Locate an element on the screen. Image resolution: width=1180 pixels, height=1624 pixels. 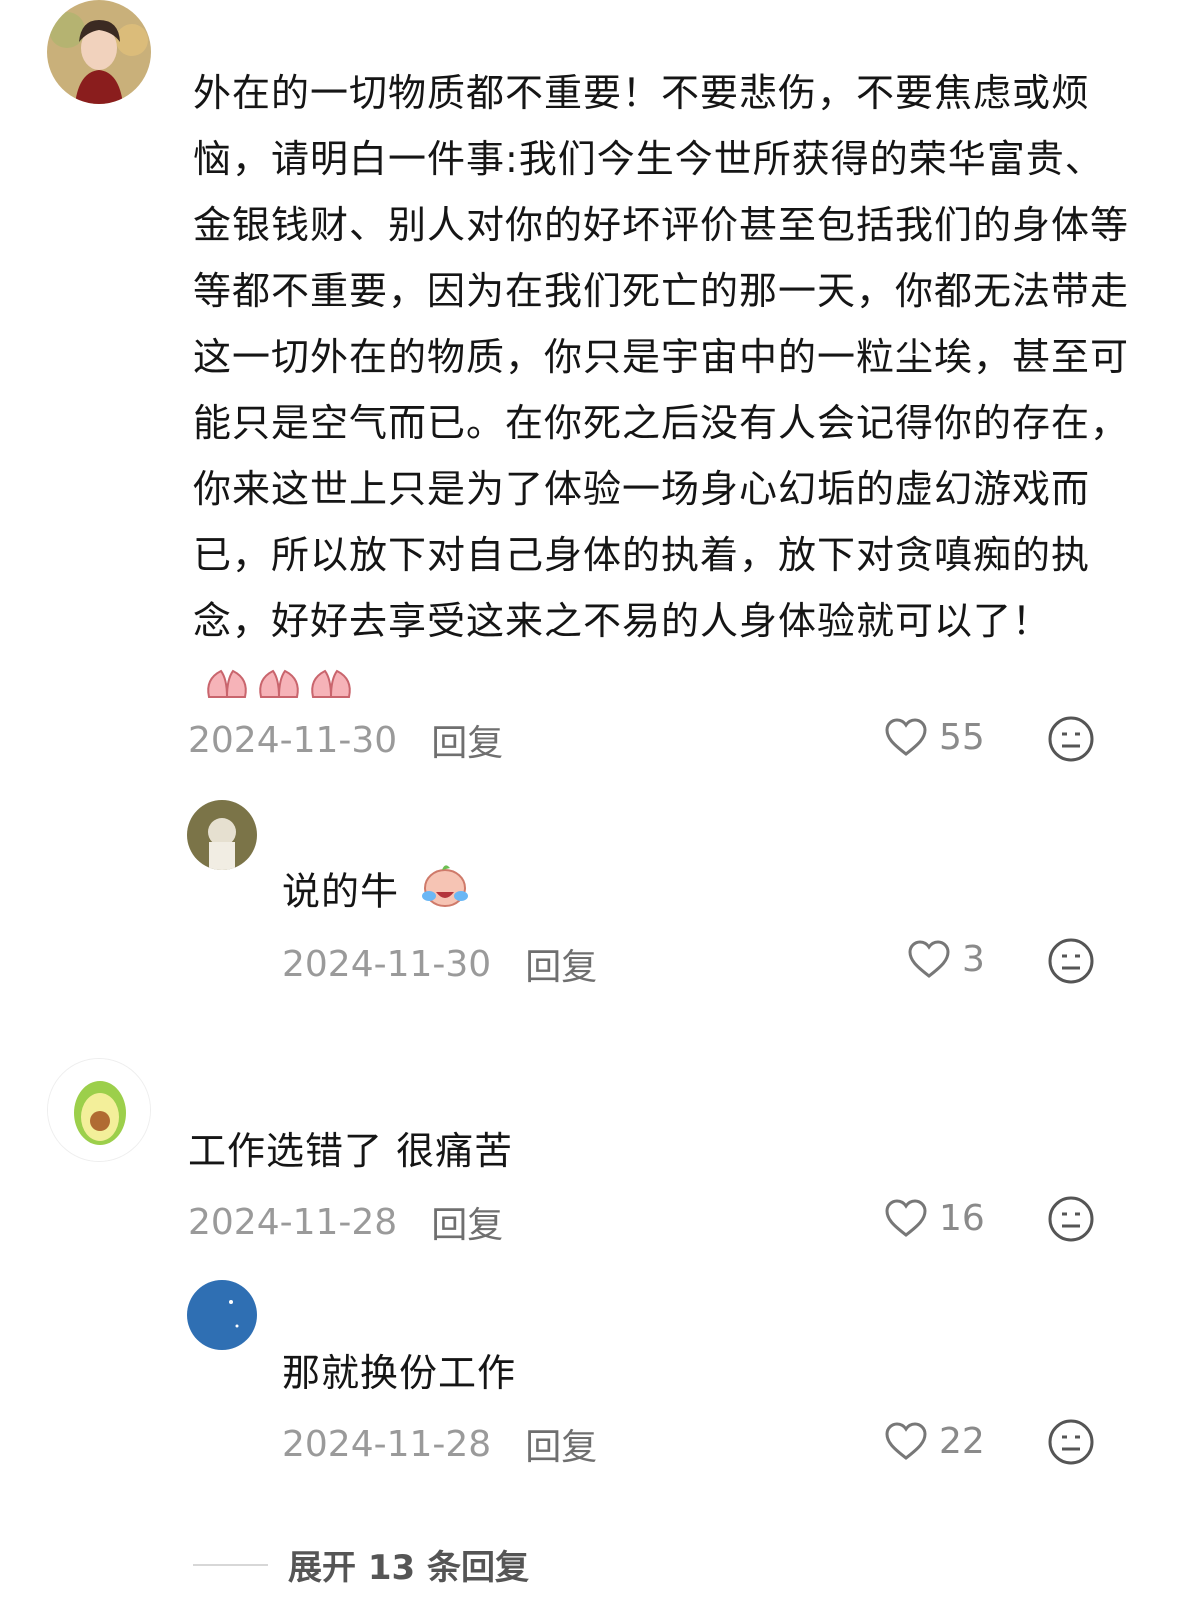
like-button: 3 is located at coordinates (945, 959).